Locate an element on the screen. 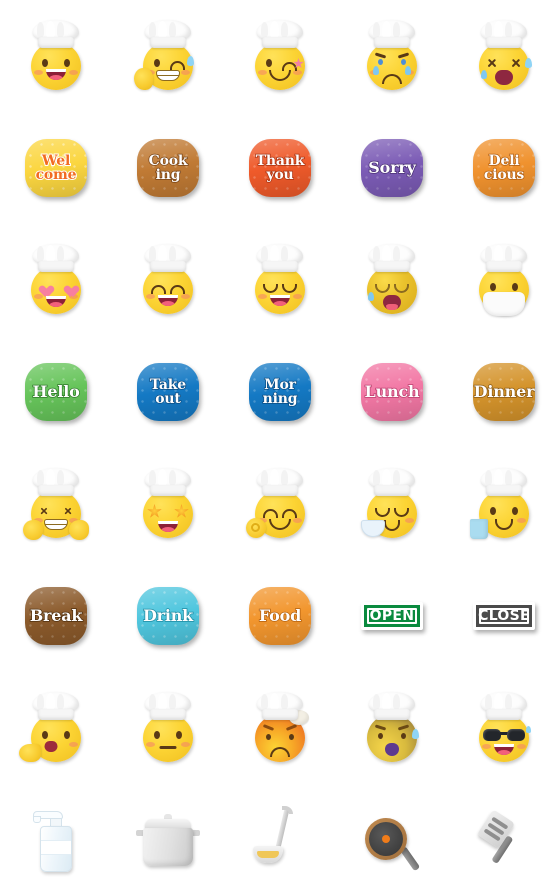 The height and width of the screenshot is (896, 560). sticker-cell: Food is located at coordinates (280, 616).